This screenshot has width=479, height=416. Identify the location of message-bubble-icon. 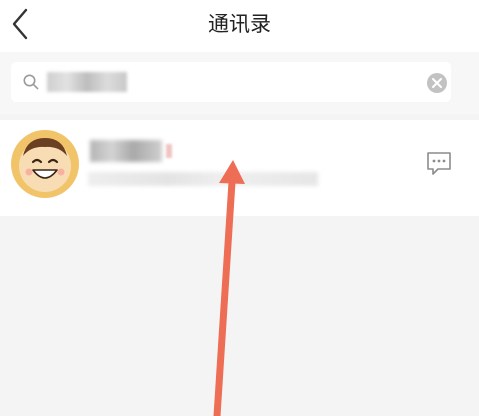
(439, 163).